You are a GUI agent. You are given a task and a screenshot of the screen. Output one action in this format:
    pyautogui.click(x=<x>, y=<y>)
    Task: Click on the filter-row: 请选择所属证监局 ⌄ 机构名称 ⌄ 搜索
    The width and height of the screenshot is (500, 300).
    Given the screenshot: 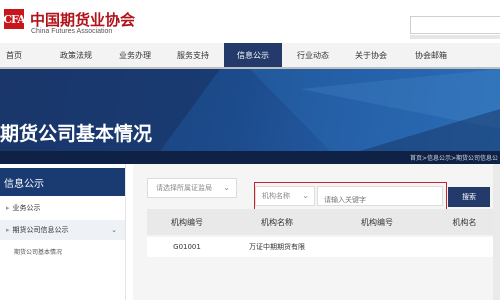 What is the action you would take?
    pyautogui.click(x=316, y=193)
    